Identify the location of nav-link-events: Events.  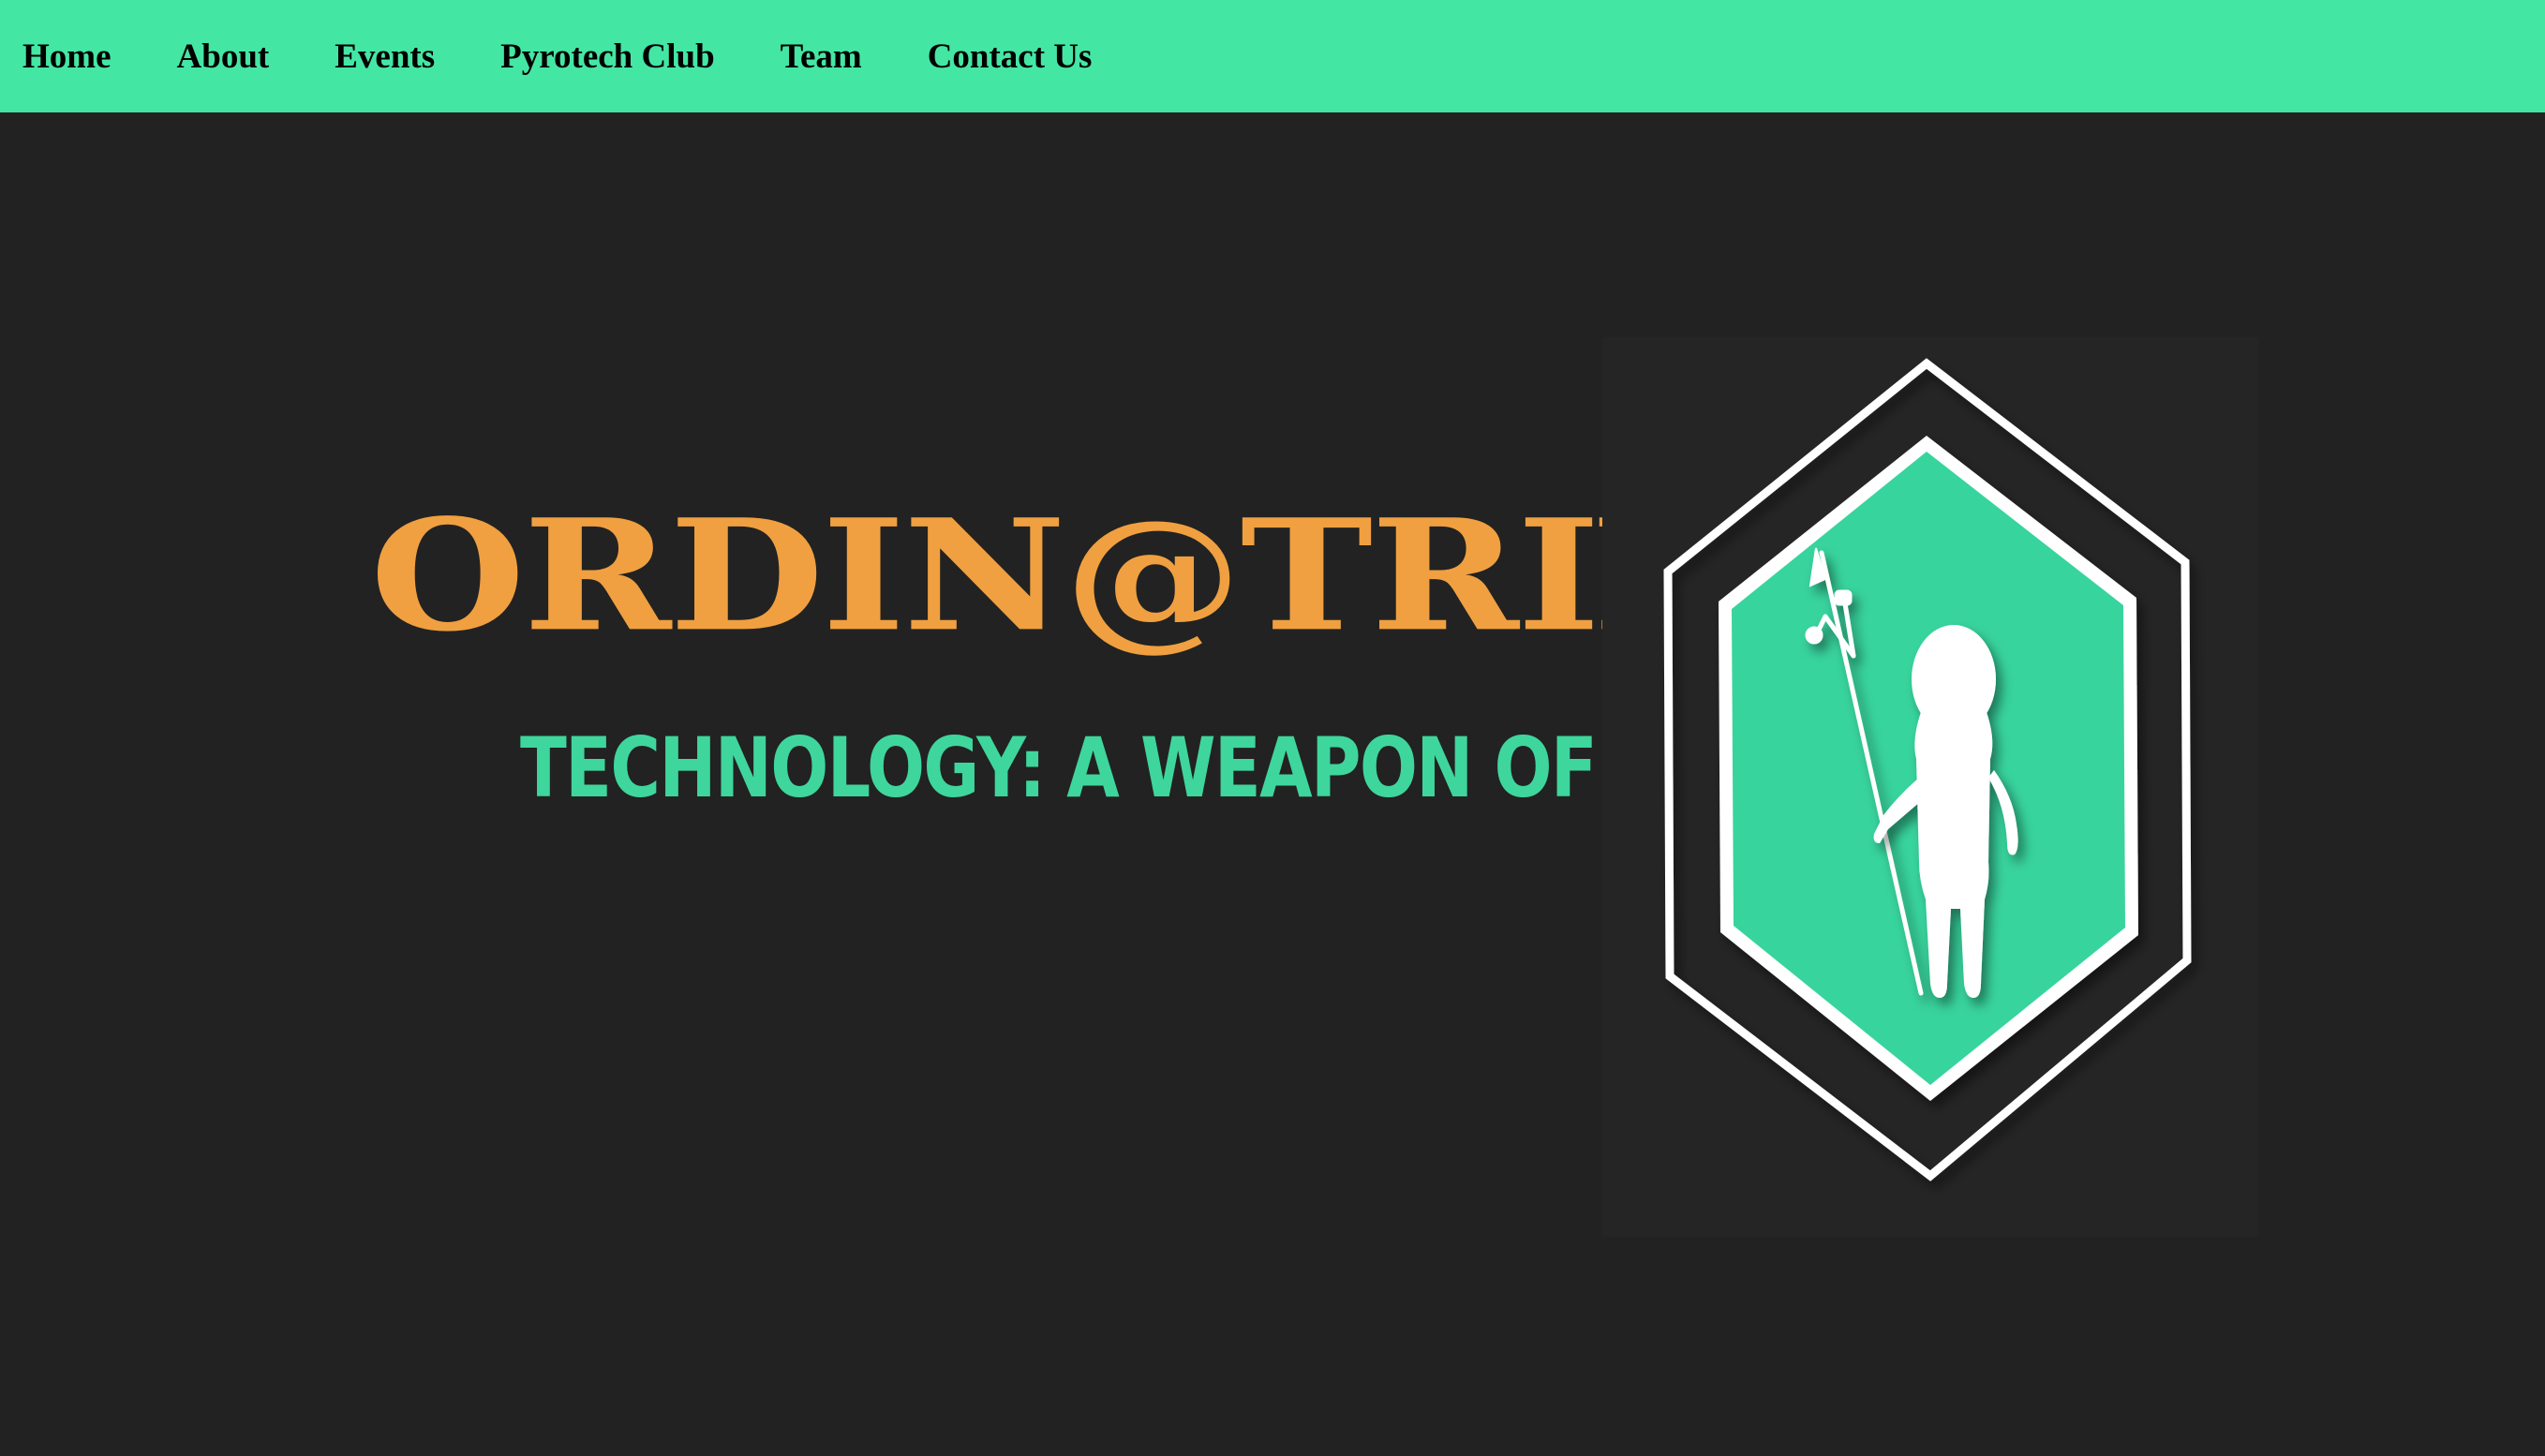
(385, 57).